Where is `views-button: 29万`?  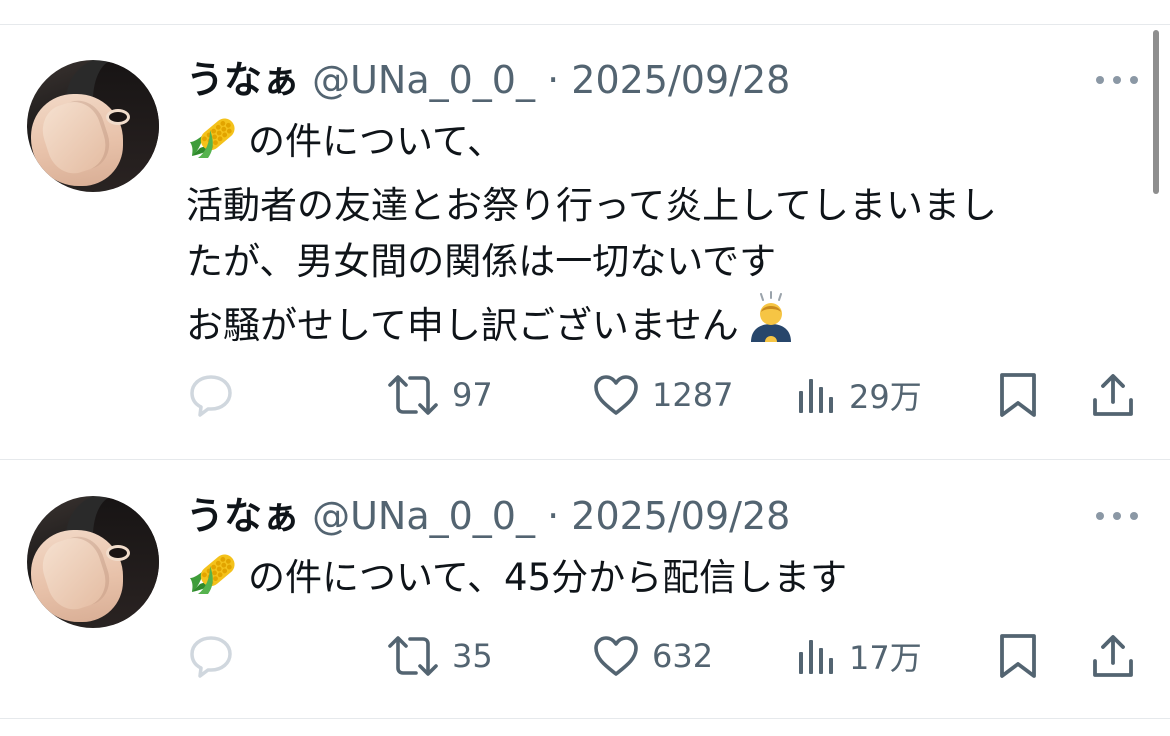
views-button: 29万 is located at coordinates (859, 395).